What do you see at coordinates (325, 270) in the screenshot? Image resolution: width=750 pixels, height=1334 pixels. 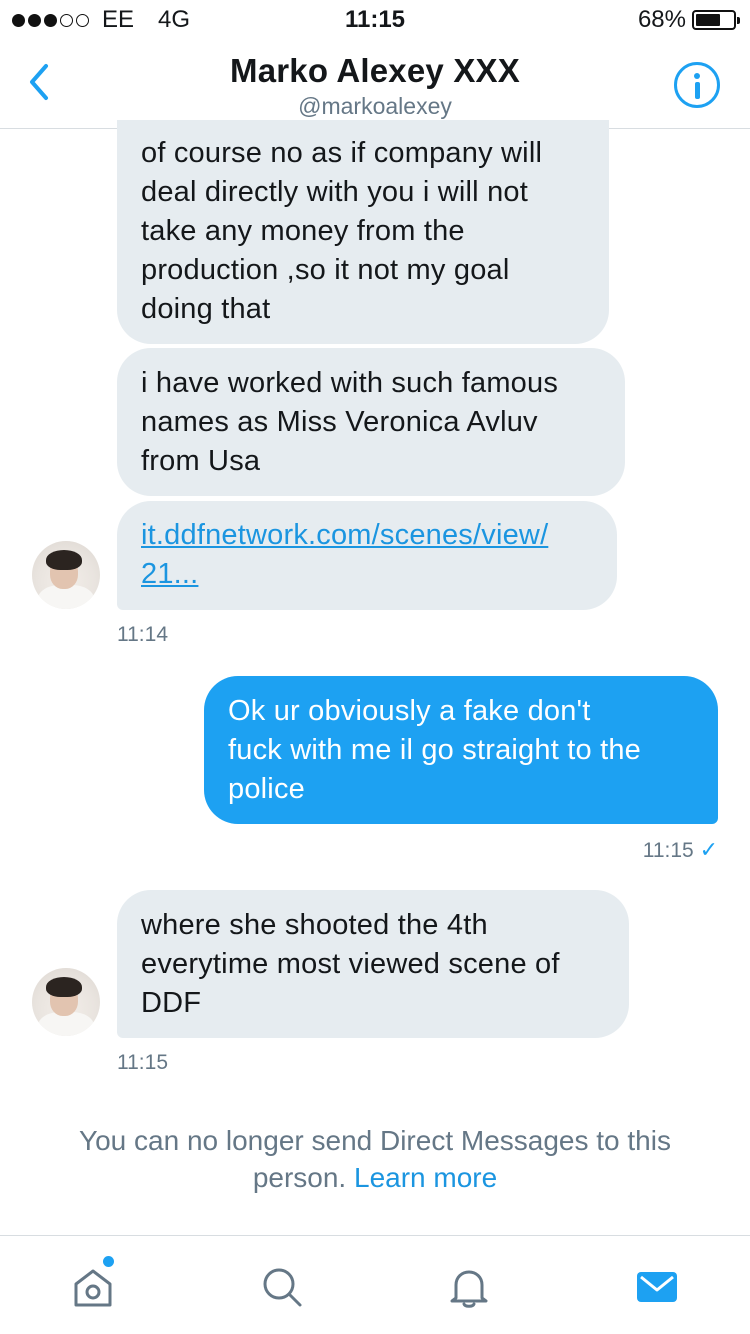 I see `message-line: production ,so it not my goal` at bounding box center [325, 270].